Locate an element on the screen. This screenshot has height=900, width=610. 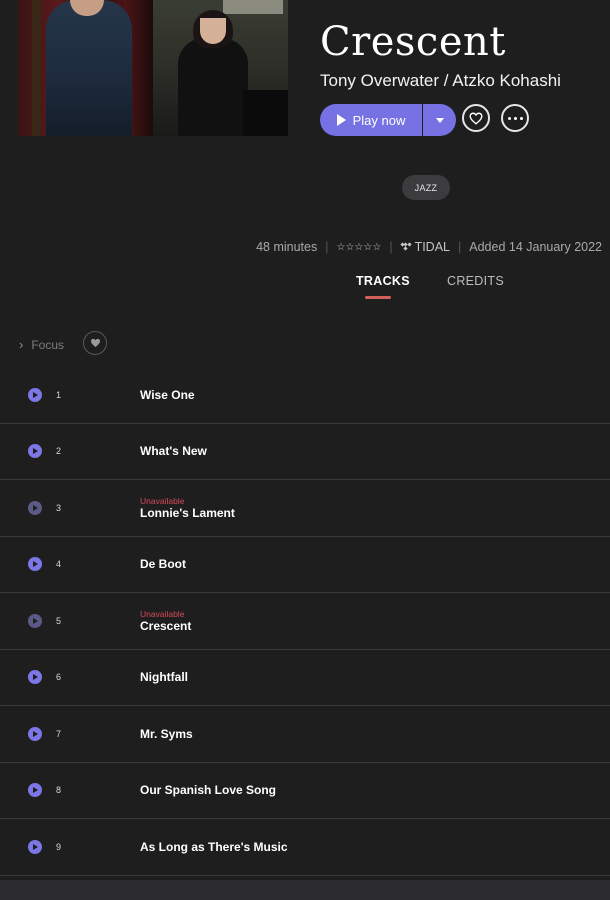
track-title: What's New is located at coordinates (173, 451).